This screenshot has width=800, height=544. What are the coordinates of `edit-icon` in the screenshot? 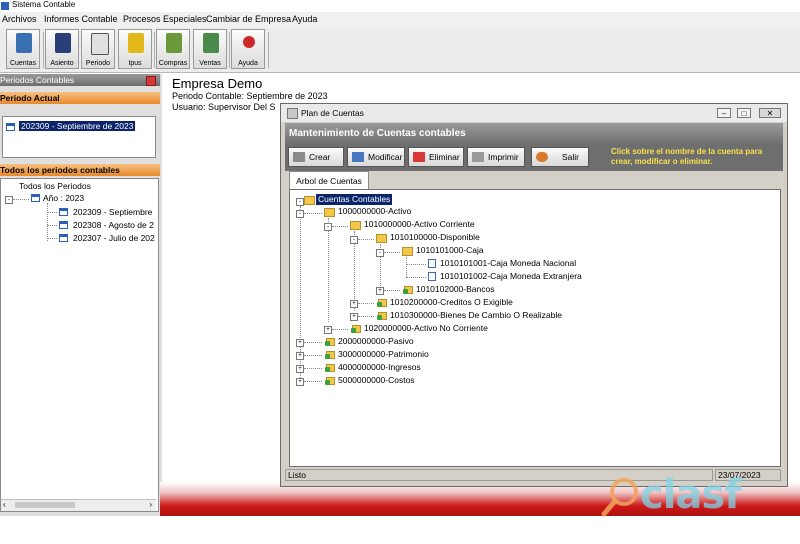 It's located at (358, 157).